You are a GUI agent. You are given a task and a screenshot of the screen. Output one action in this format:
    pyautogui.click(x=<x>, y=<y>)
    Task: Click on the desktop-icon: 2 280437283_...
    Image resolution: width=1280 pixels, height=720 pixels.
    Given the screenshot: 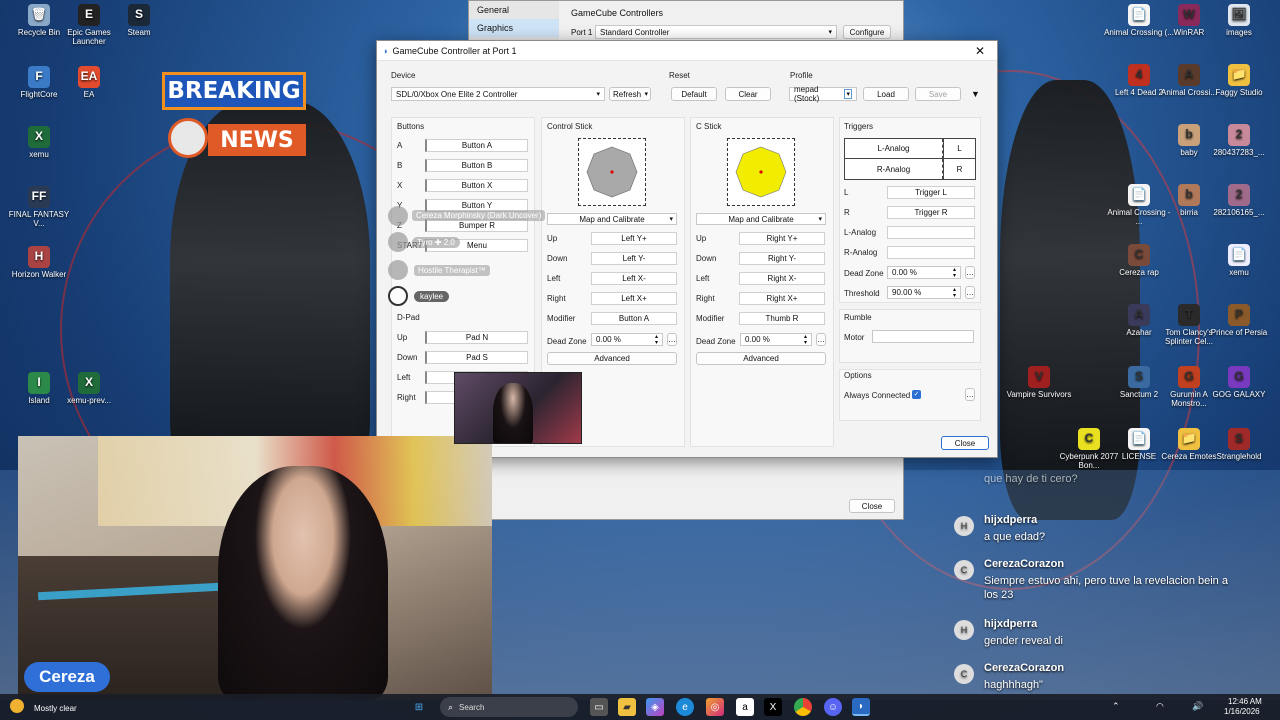 What is the action you would take?
    pyautogui.click(x=1239, y=140)
    